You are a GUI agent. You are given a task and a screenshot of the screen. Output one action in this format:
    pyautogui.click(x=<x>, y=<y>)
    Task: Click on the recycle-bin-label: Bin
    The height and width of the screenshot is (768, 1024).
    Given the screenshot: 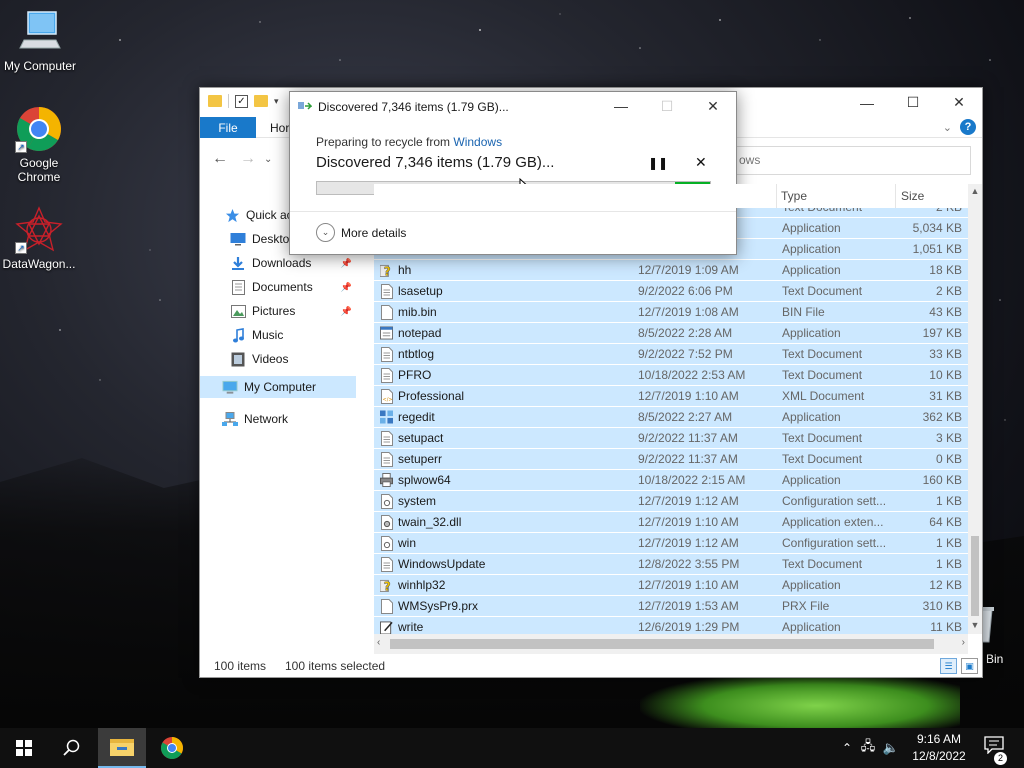 What is the action you would take?
    pyautogui.click(x=995, y=659)
    